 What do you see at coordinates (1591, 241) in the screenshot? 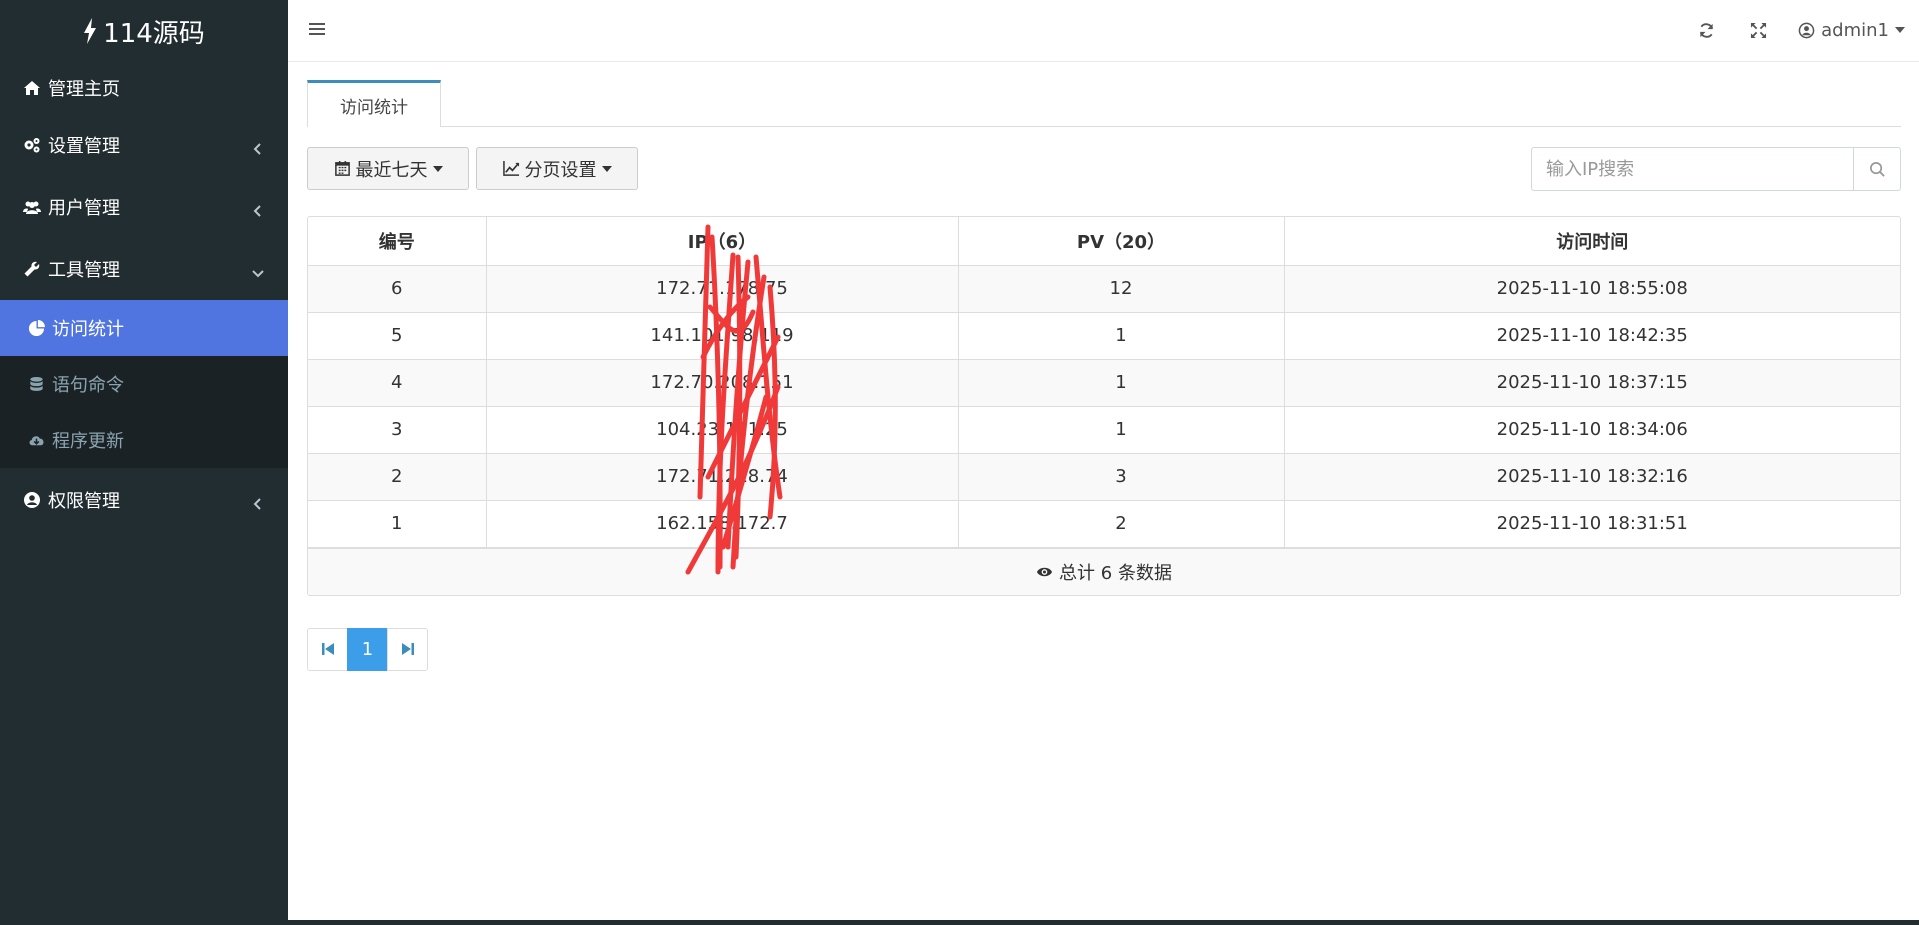
I see `header-visit-time: 访问时间` at bounding box center [1591, 241].